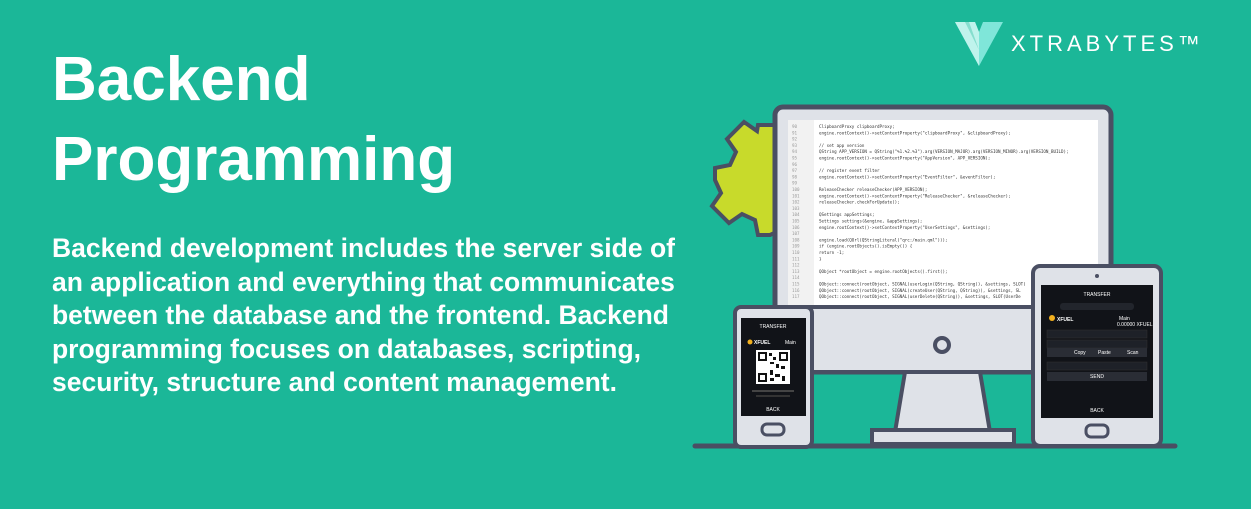 The width and height of the screenshot is (1251, 509). What do you see at coordinates (859, 202) in the screenshot?
I see `code-line: releaseChecker.checkForUpdate();` at bounding box center [859, 202].